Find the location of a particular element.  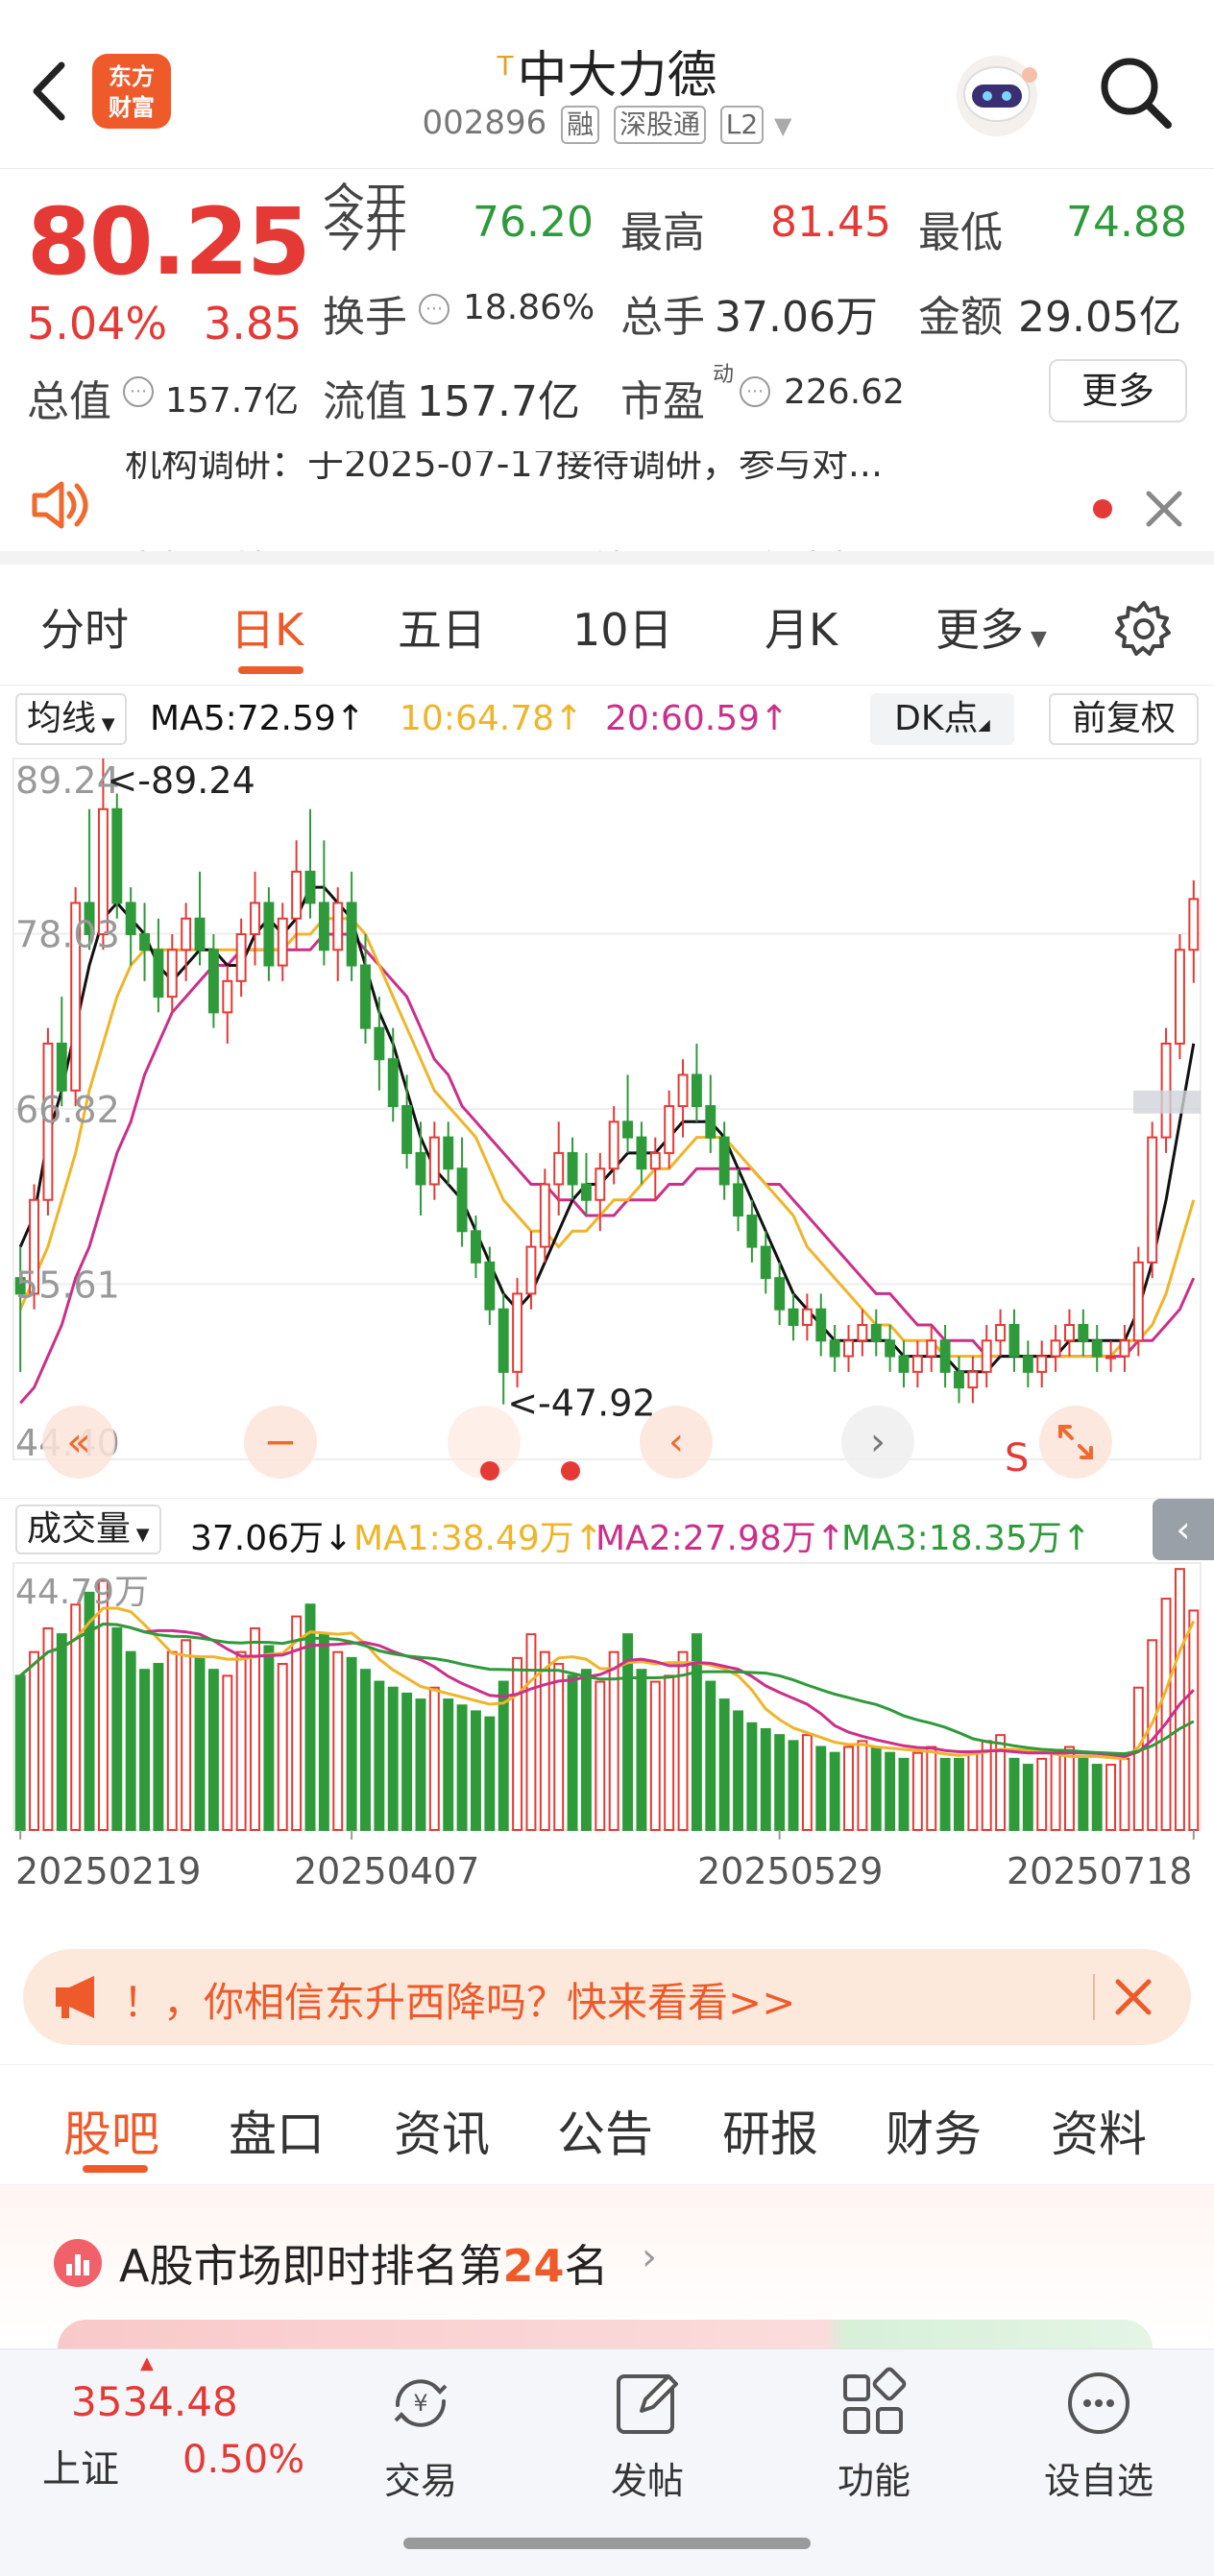

tab-daily-k: 日K is located at coordinates (267, 627).